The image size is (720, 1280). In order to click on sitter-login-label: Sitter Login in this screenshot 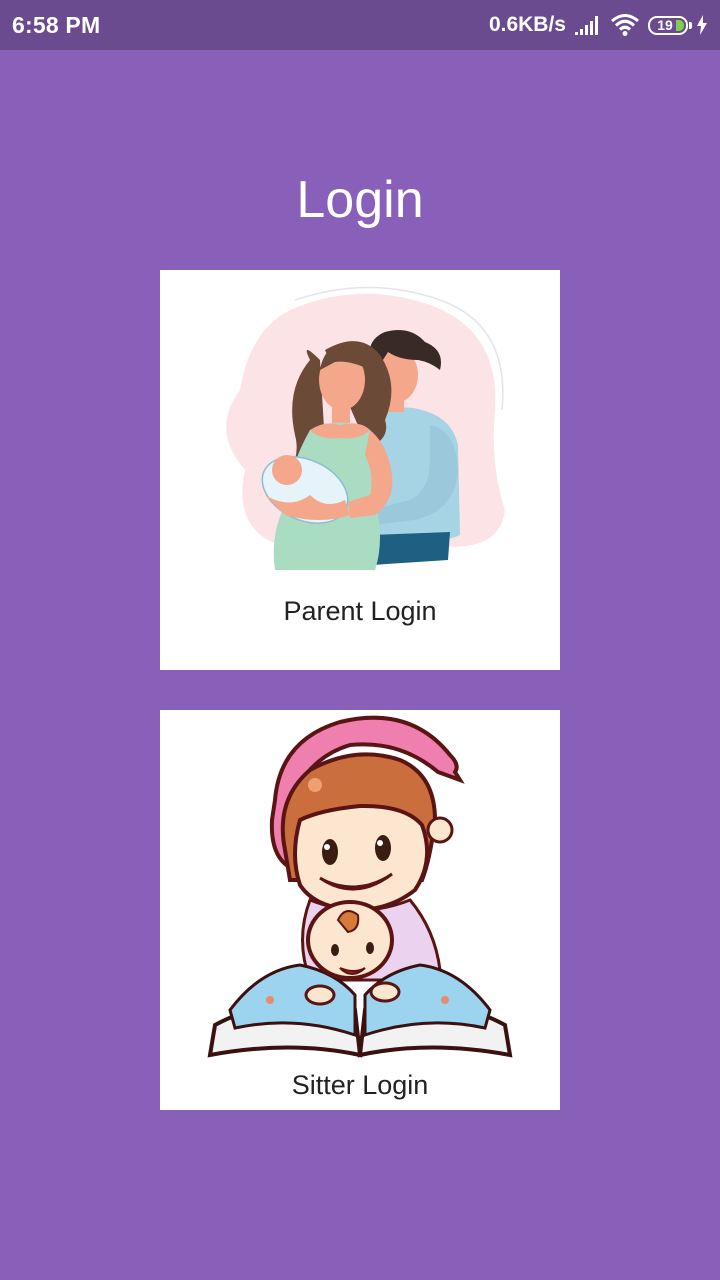, I will do `click(360, 1085)`.